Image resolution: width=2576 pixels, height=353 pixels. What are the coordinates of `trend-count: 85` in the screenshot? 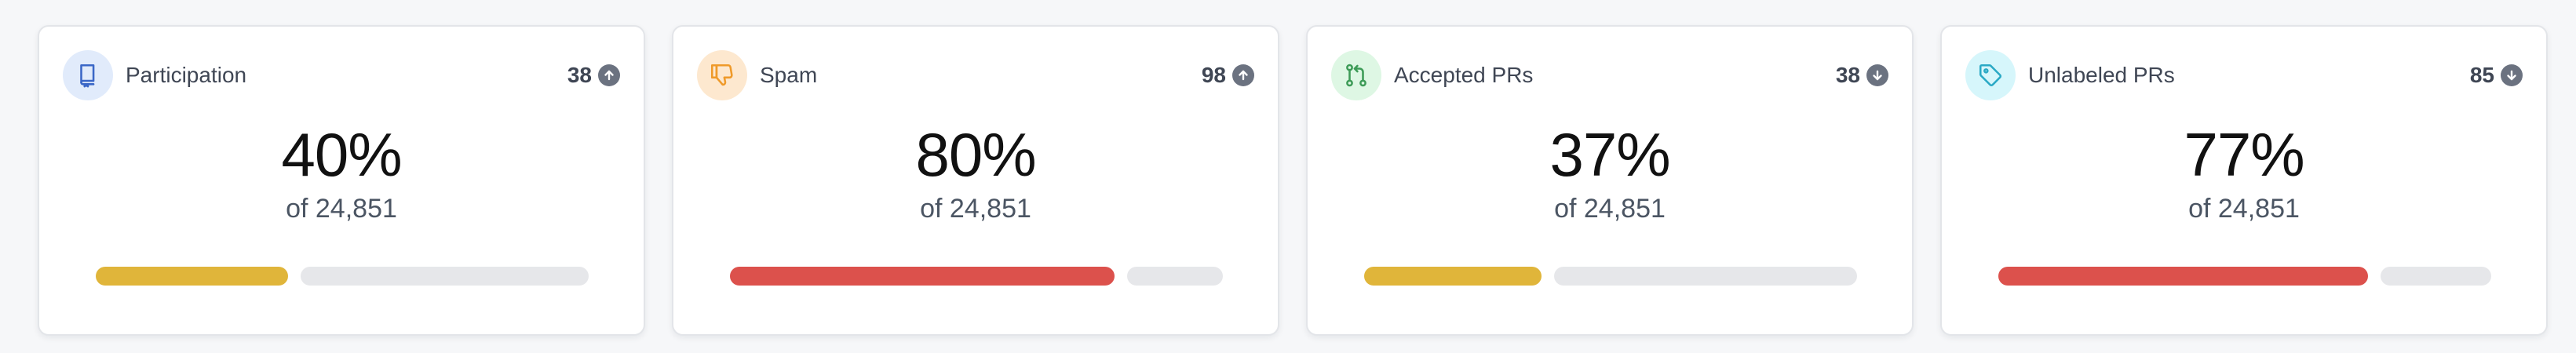 It's located at (2481, 75).